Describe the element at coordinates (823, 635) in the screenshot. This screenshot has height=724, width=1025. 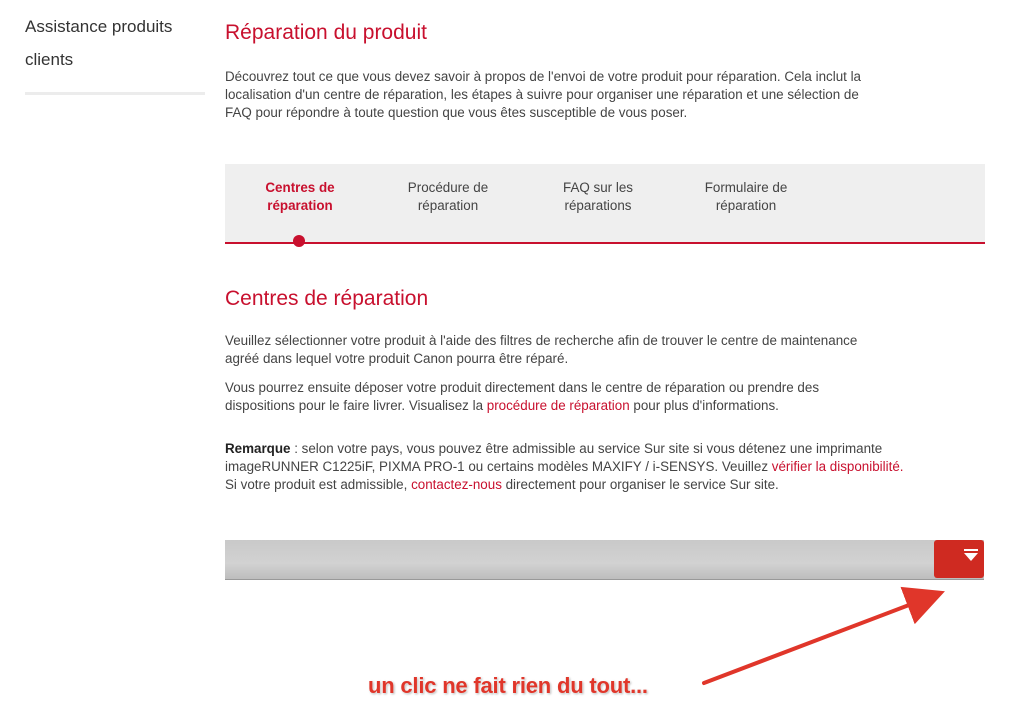
I see `annotation-arrow` at that location.